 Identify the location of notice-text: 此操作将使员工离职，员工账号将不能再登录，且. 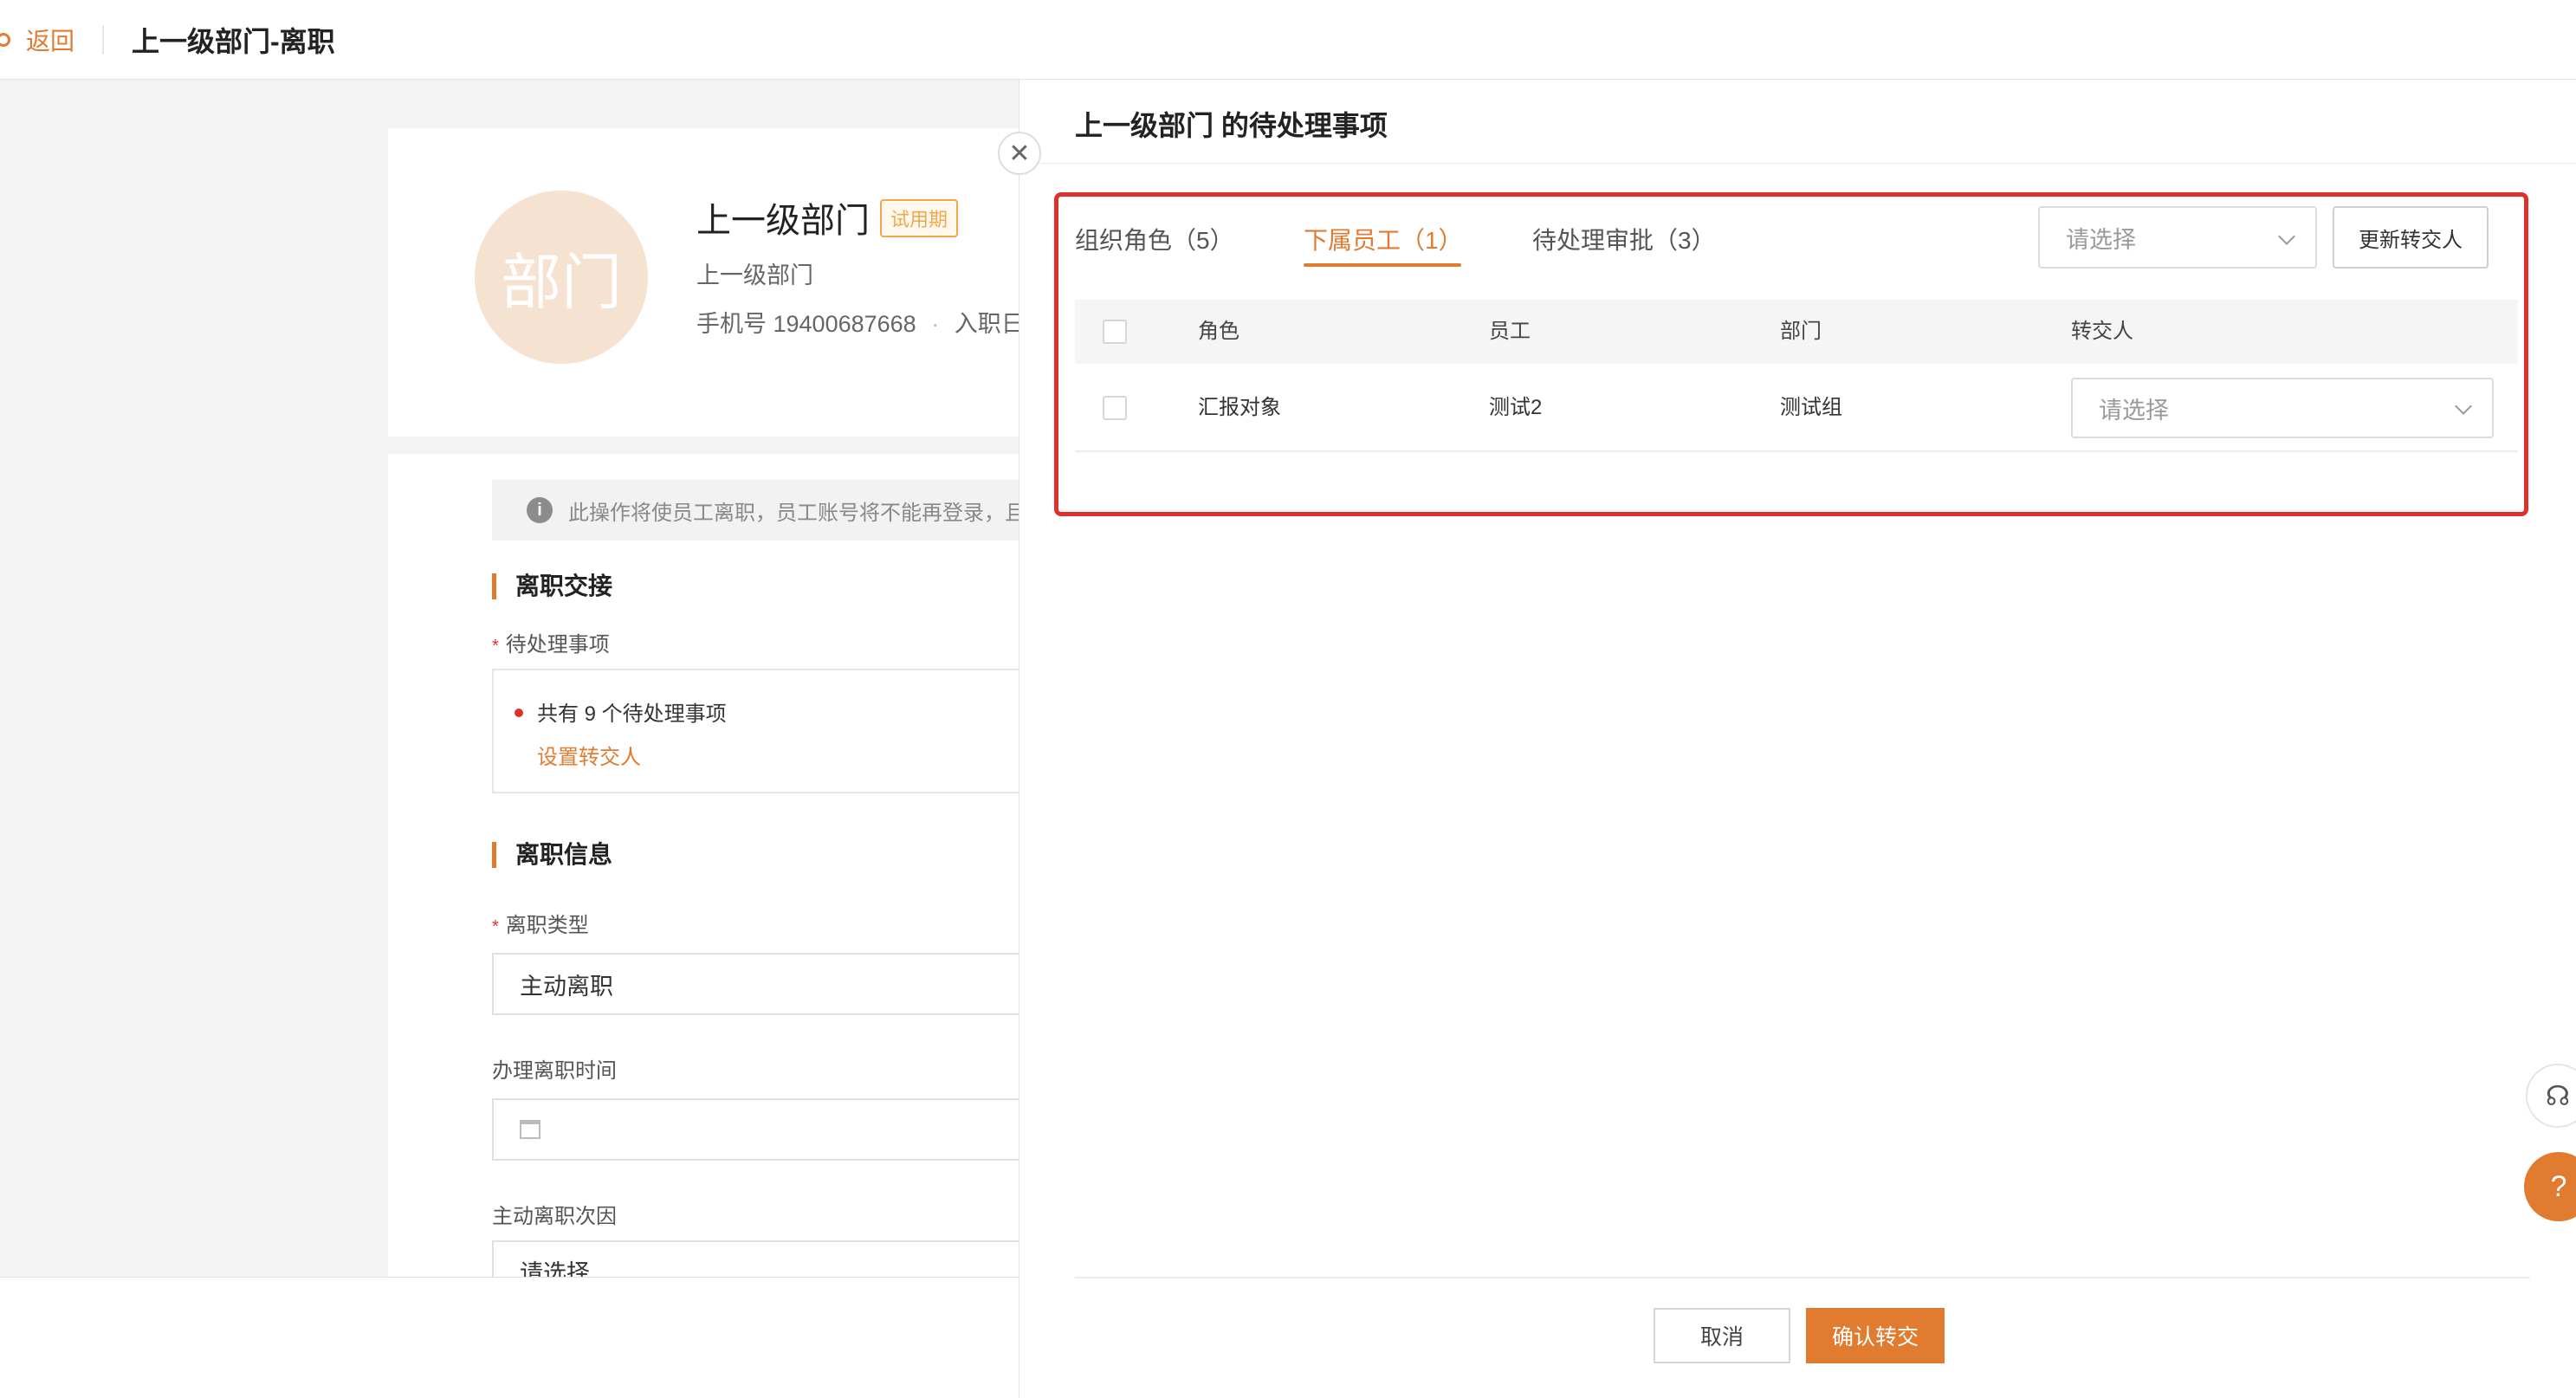
(797, 513).